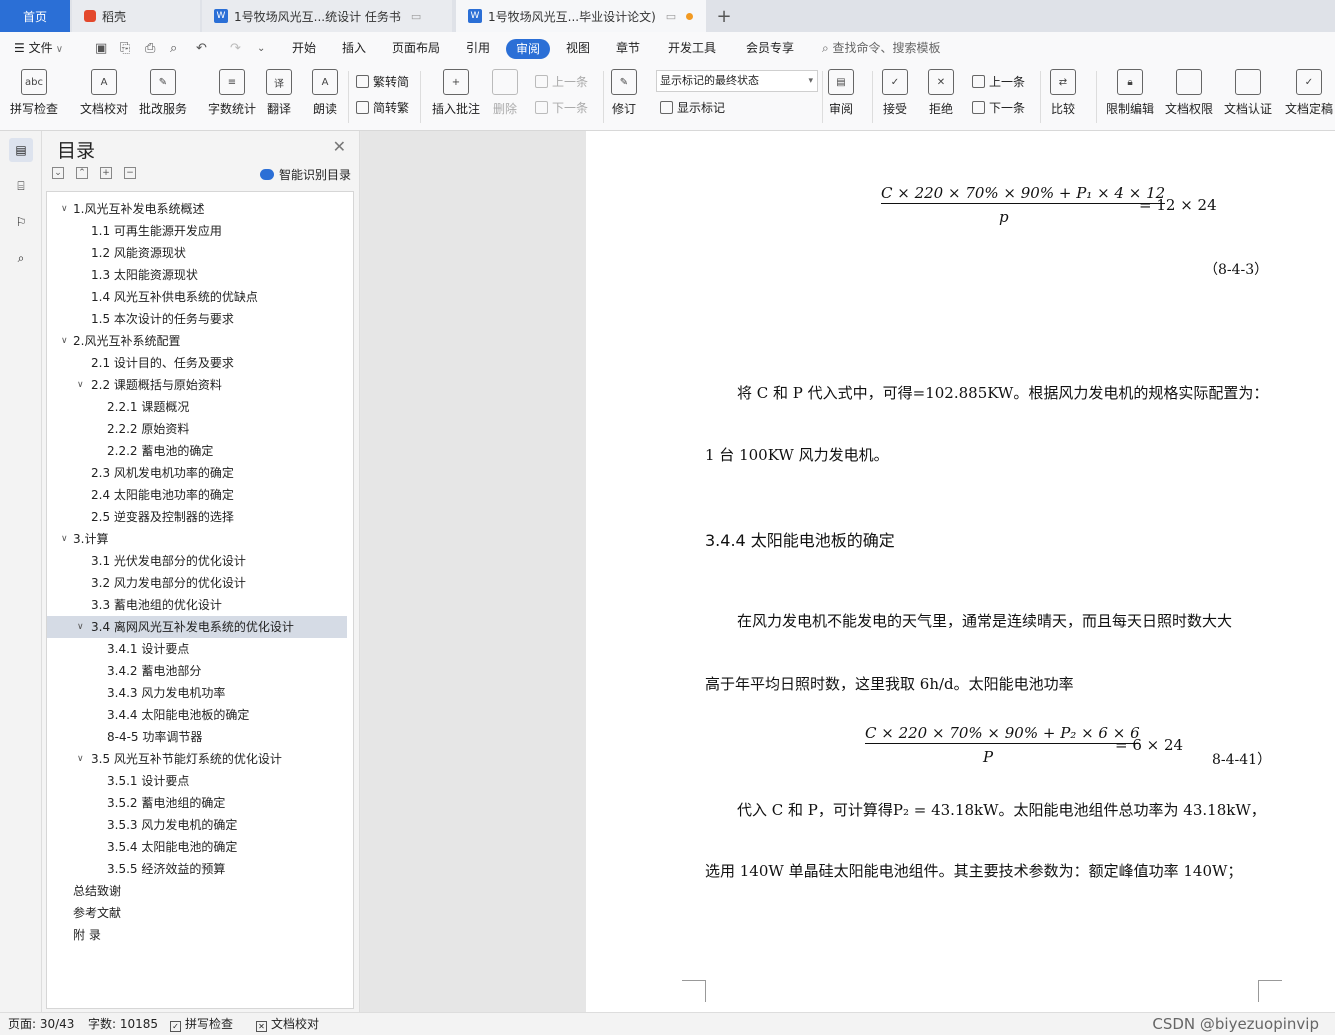 Image resolution: width=1335 pixels, height=1035 pixels. I want to click on toc-item: 2.5 逆变器及控制器的选择, so click(197, 517).